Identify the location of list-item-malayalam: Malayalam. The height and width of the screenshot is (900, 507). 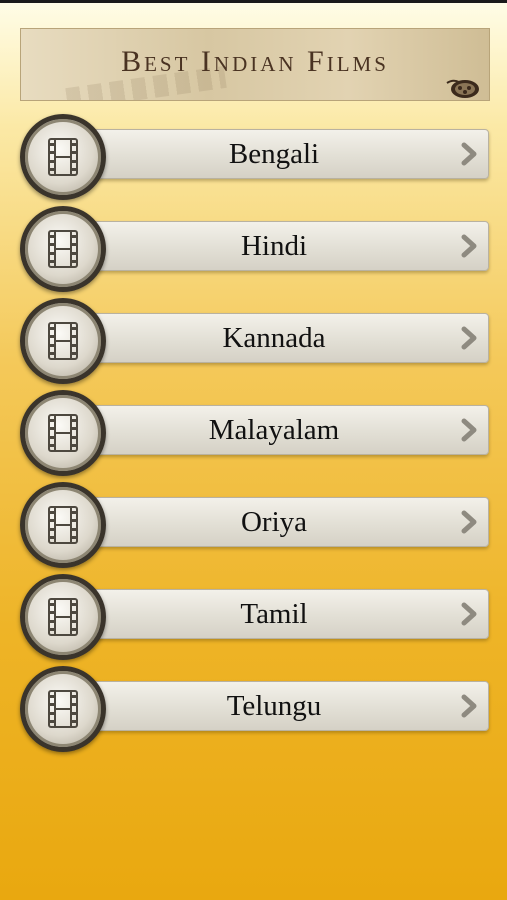
(255, 435).